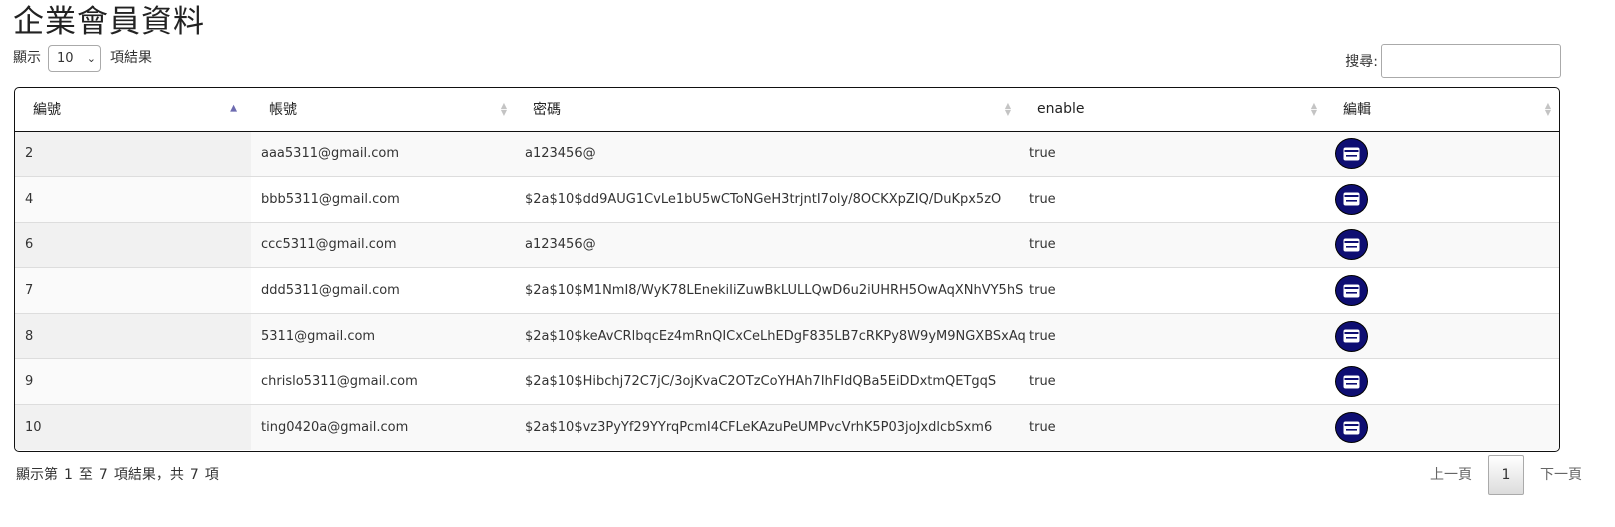 The image size is (1615, 527). I want to click on column-header-enable: enable ▲ ▼, so click(1172, 110).